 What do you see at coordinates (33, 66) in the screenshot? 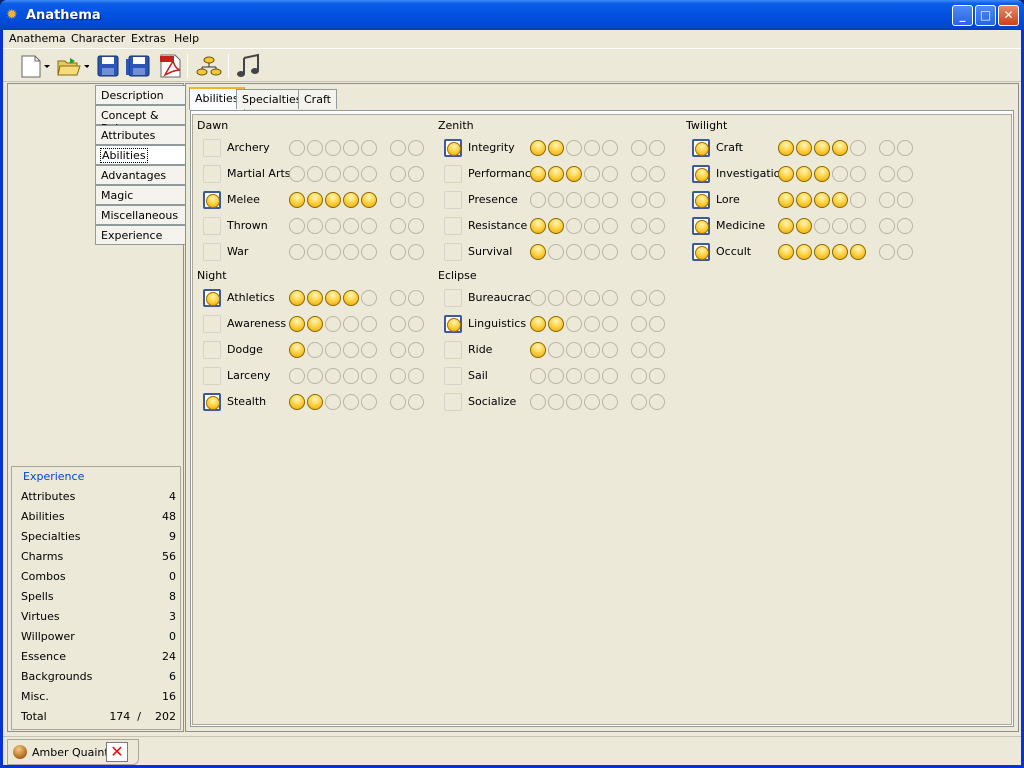
I see `new-doc-icon` at bounding box center [33, 66].